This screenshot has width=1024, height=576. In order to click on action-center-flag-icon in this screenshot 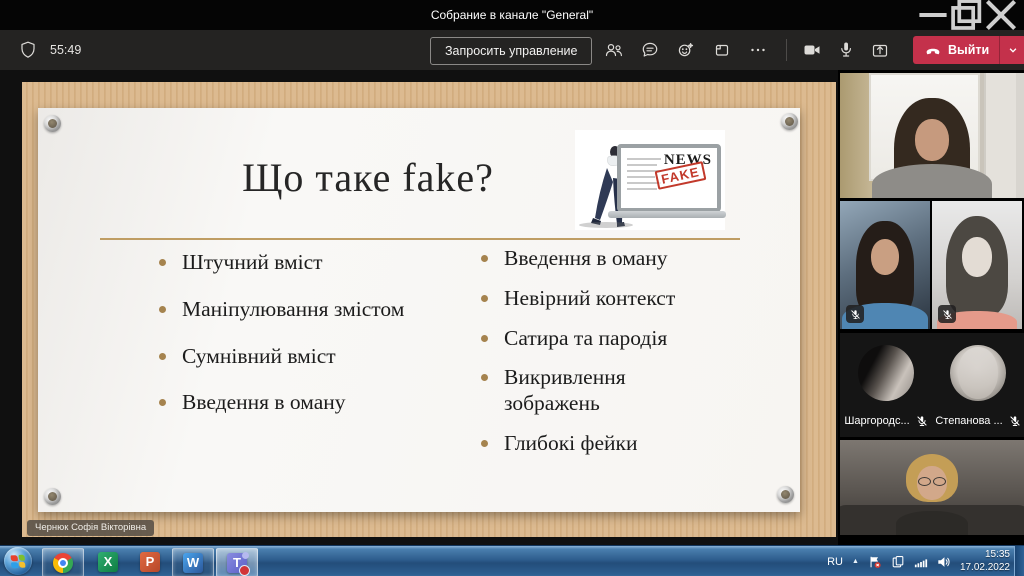, I will do `click(875, 562)`.